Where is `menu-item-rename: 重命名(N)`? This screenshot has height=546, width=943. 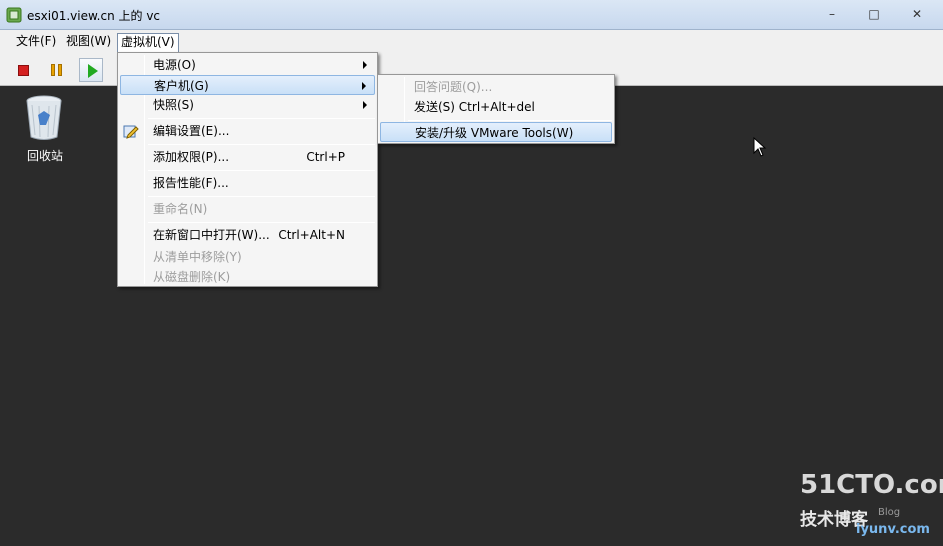 menu-item-rename: 重命名(N) is located at coordinates (180, 209).